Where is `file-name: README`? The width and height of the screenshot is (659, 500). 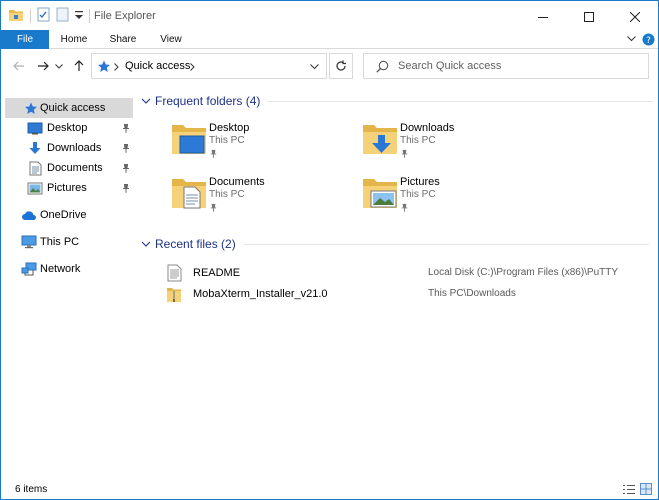 file-name: README is located at coordinates (217, 273).